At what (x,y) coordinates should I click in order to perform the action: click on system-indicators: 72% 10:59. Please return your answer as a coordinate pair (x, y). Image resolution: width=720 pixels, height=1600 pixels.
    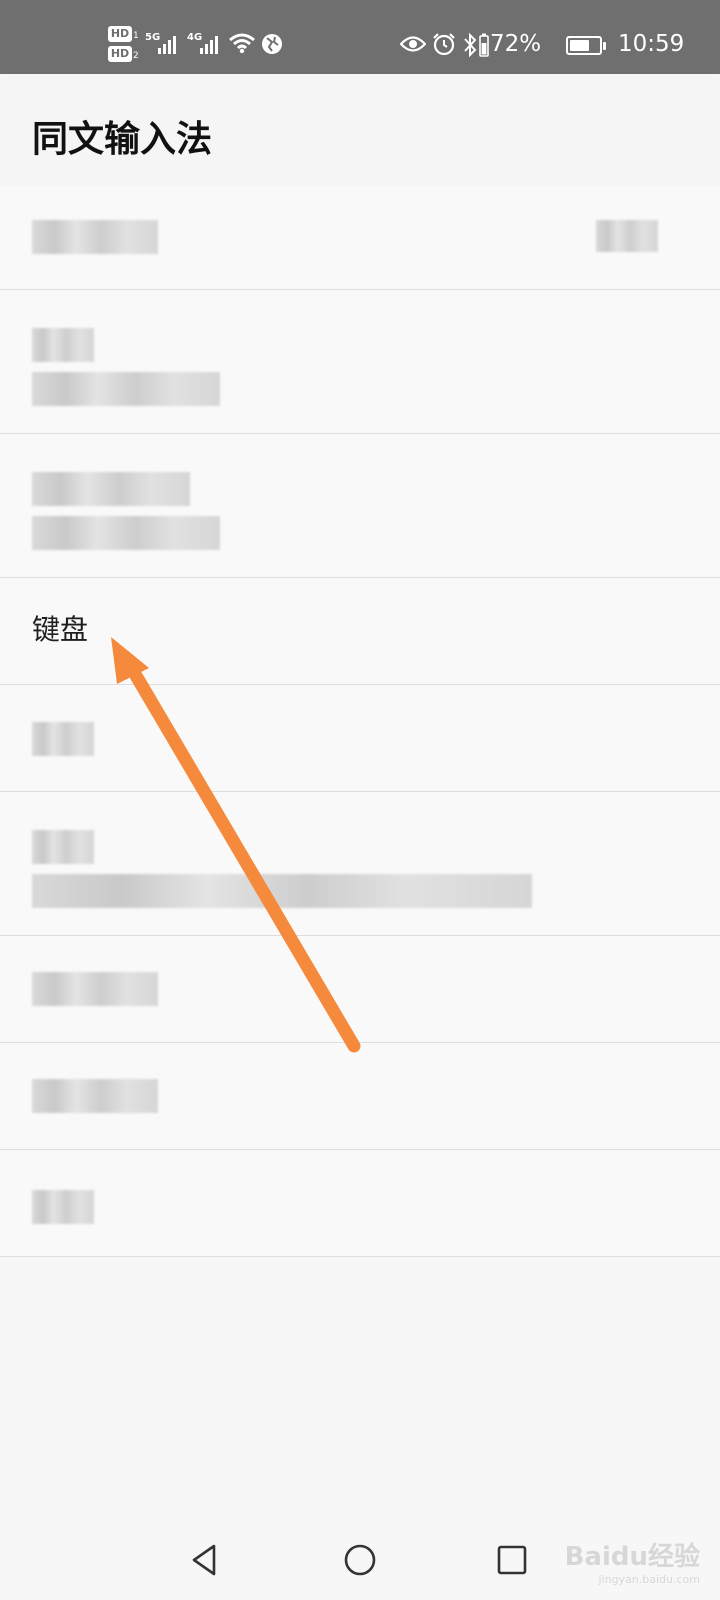
    Looking at the image, I should click on (560, 37).